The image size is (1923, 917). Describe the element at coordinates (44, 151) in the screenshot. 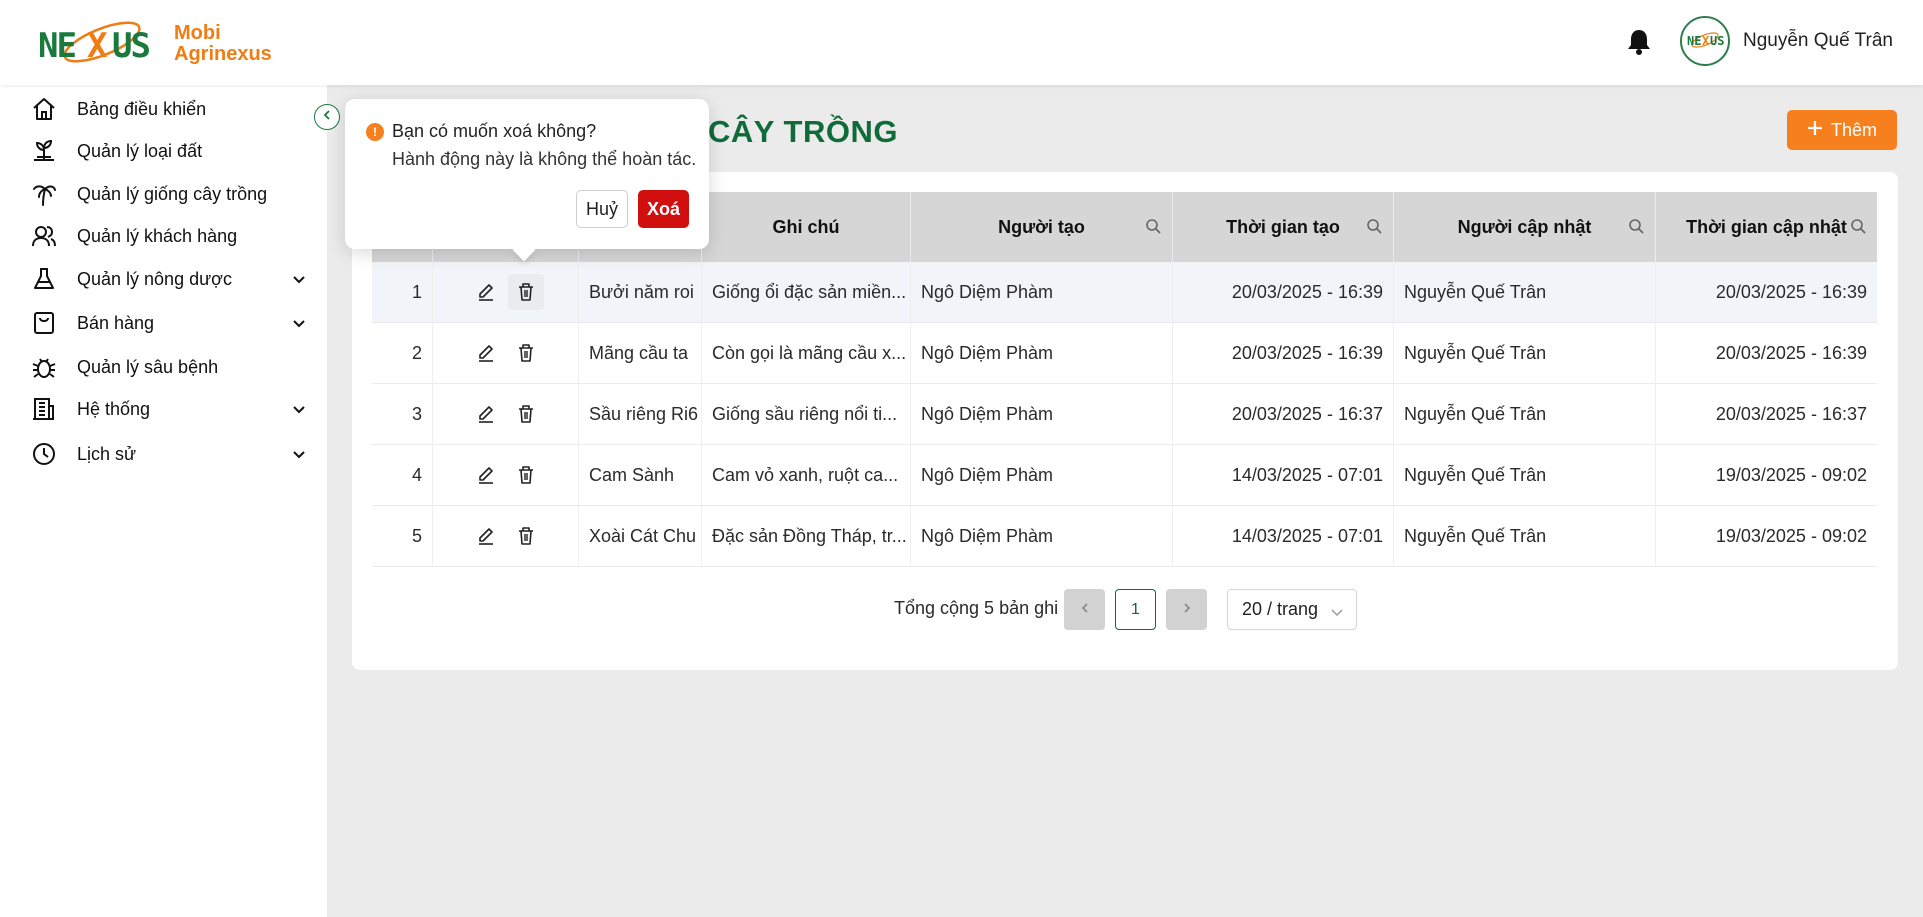

I see `sprout-icon` at that location.